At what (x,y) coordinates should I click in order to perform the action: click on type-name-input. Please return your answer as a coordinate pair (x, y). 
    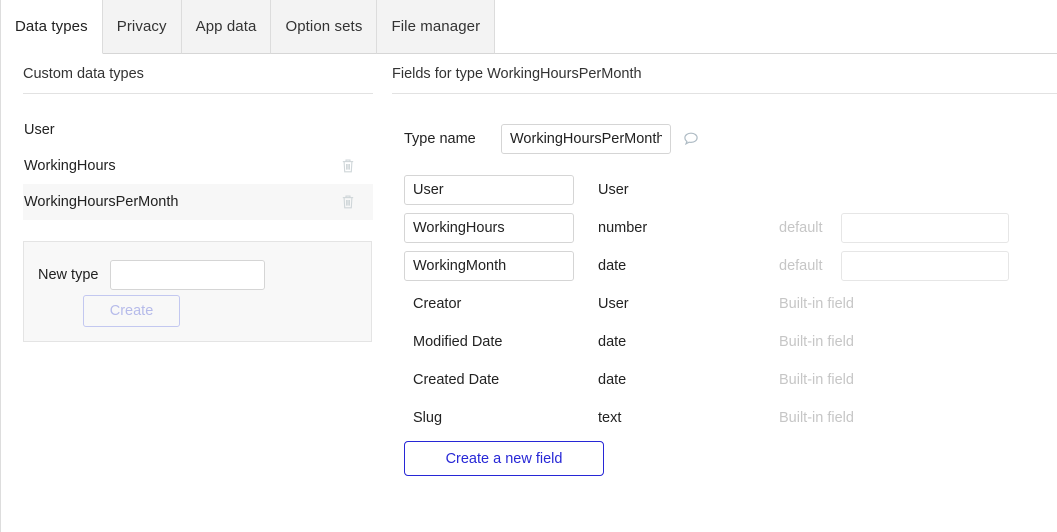
    Looking at the image, I should click on (586, 139).